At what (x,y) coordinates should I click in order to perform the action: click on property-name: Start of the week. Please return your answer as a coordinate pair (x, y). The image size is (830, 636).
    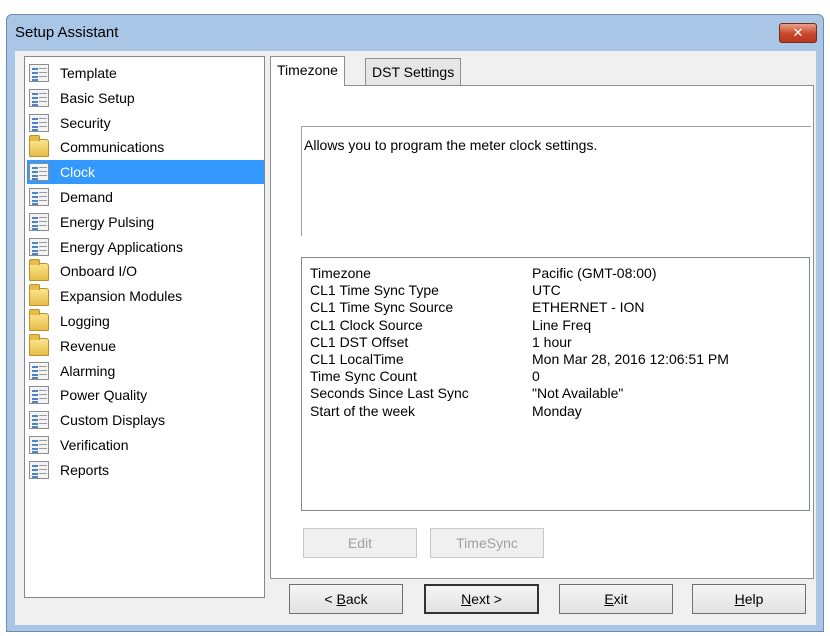
    Looking at the image, I should click on (363, 410).